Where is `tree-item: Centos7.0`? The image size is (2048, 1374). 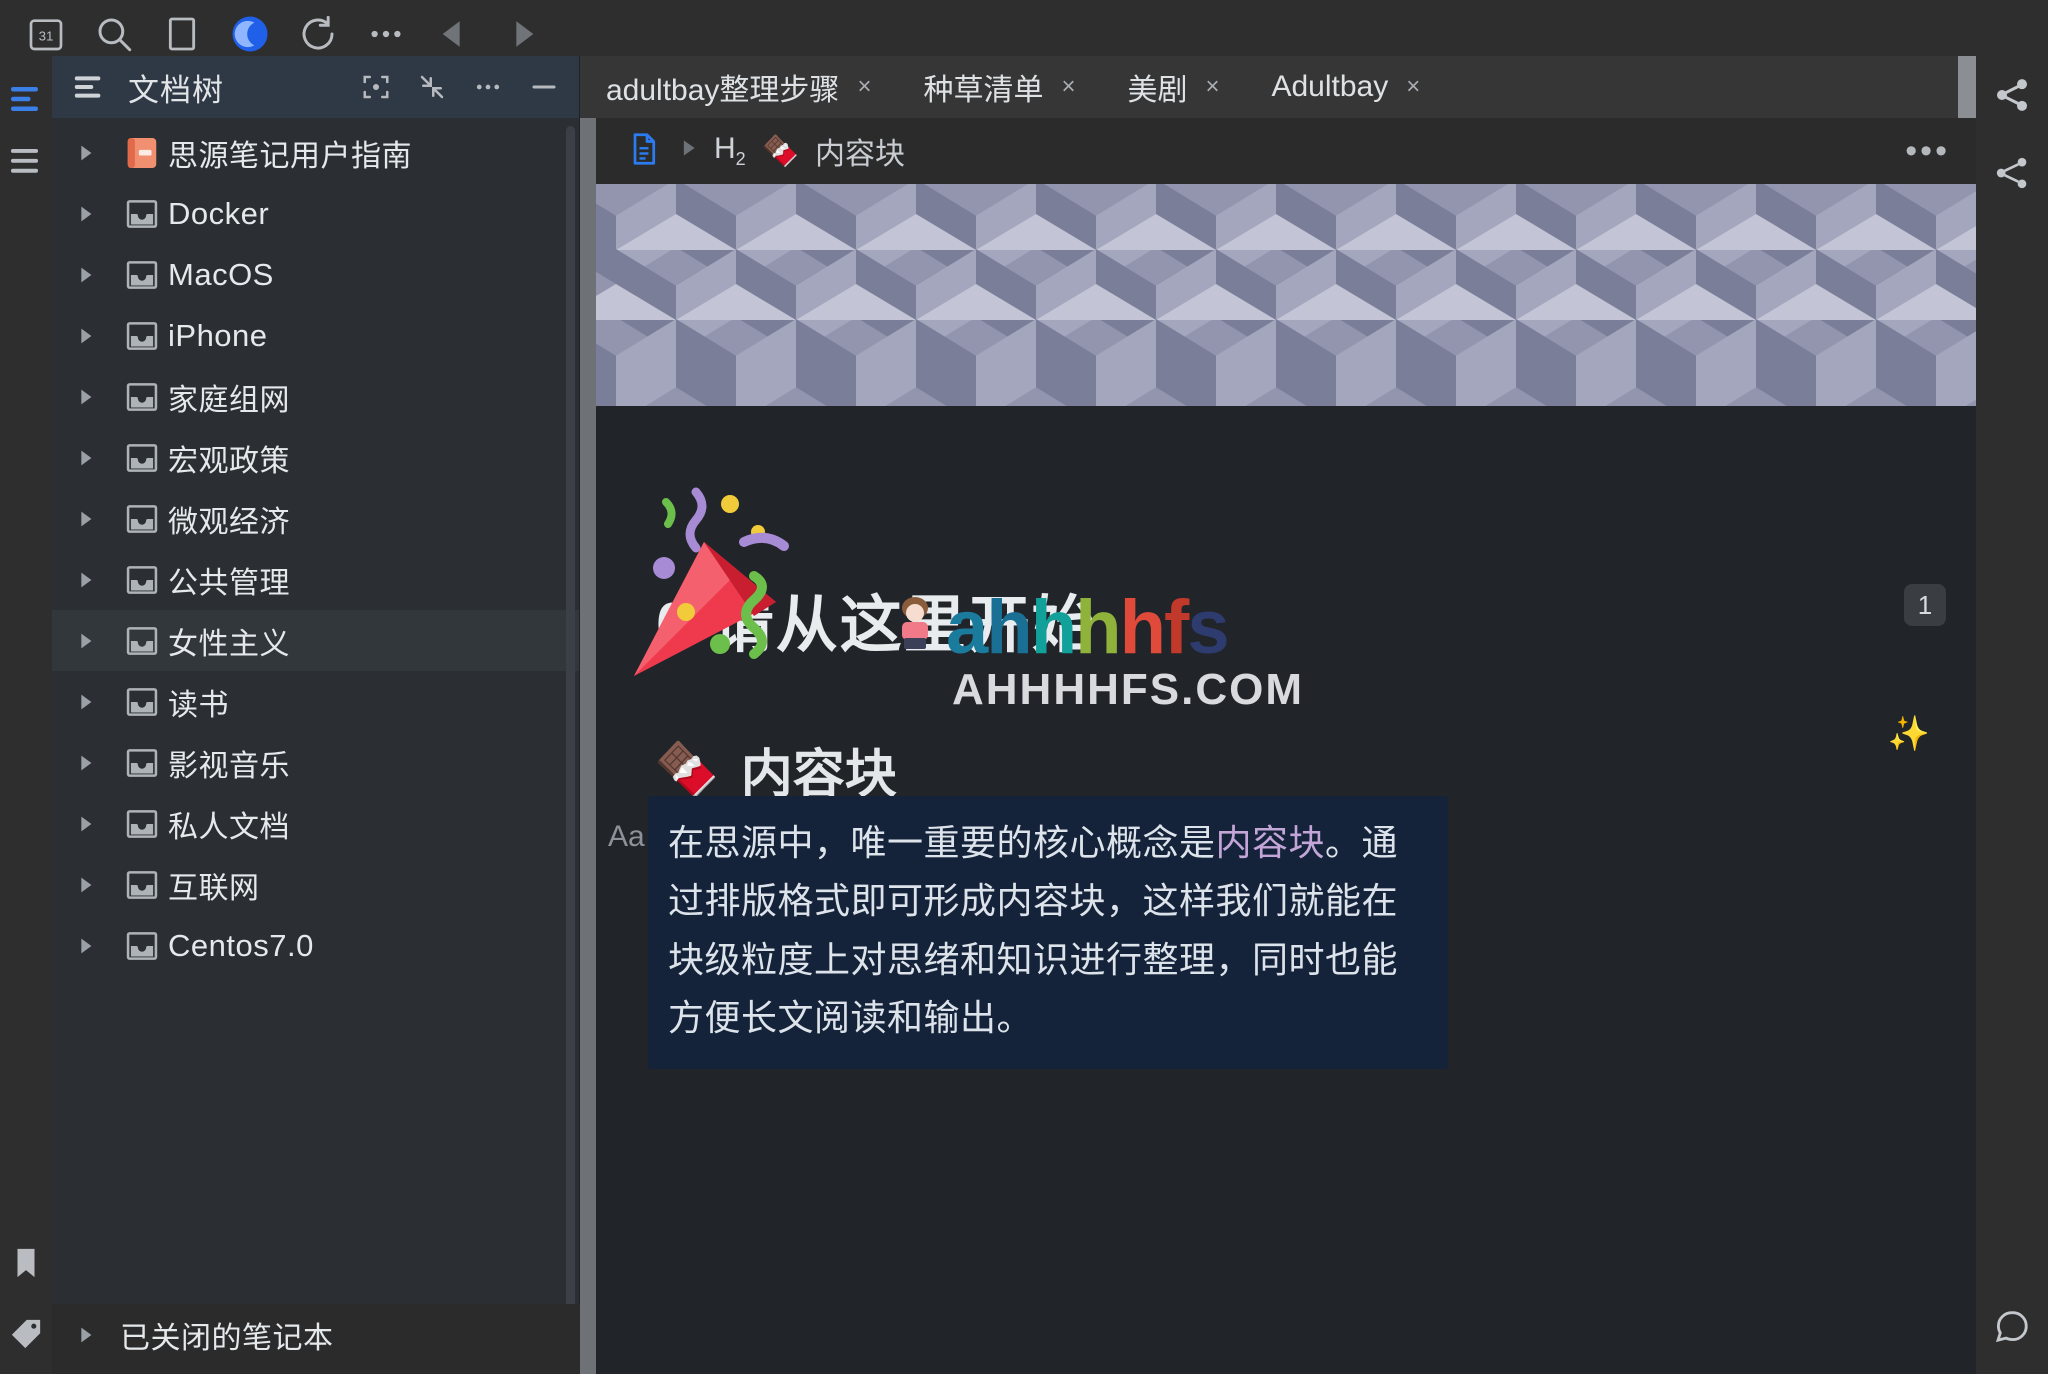
tree-item: Centos7.0 is located at coordinates (315, 945).